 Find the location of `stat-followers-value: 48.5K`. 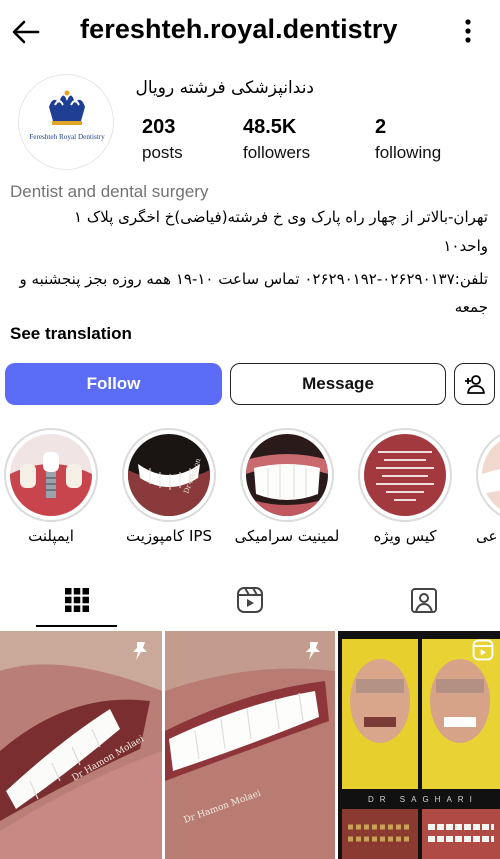

stat-followers-value: 48.5K is located at coordinates (270, 127).